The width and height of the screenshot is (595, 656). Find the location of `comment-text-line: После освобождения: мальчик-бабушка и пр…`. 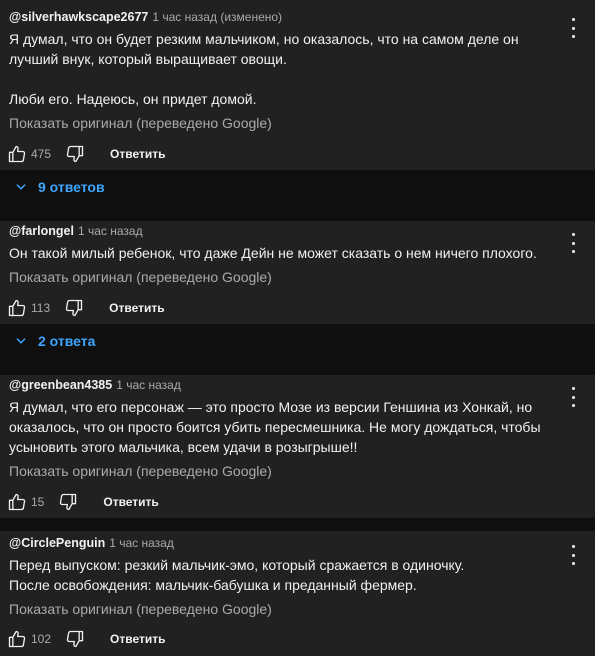

comment-text-line: После освобождения: мальчик-бабушка и пр… is located at coordinates (213, 585).